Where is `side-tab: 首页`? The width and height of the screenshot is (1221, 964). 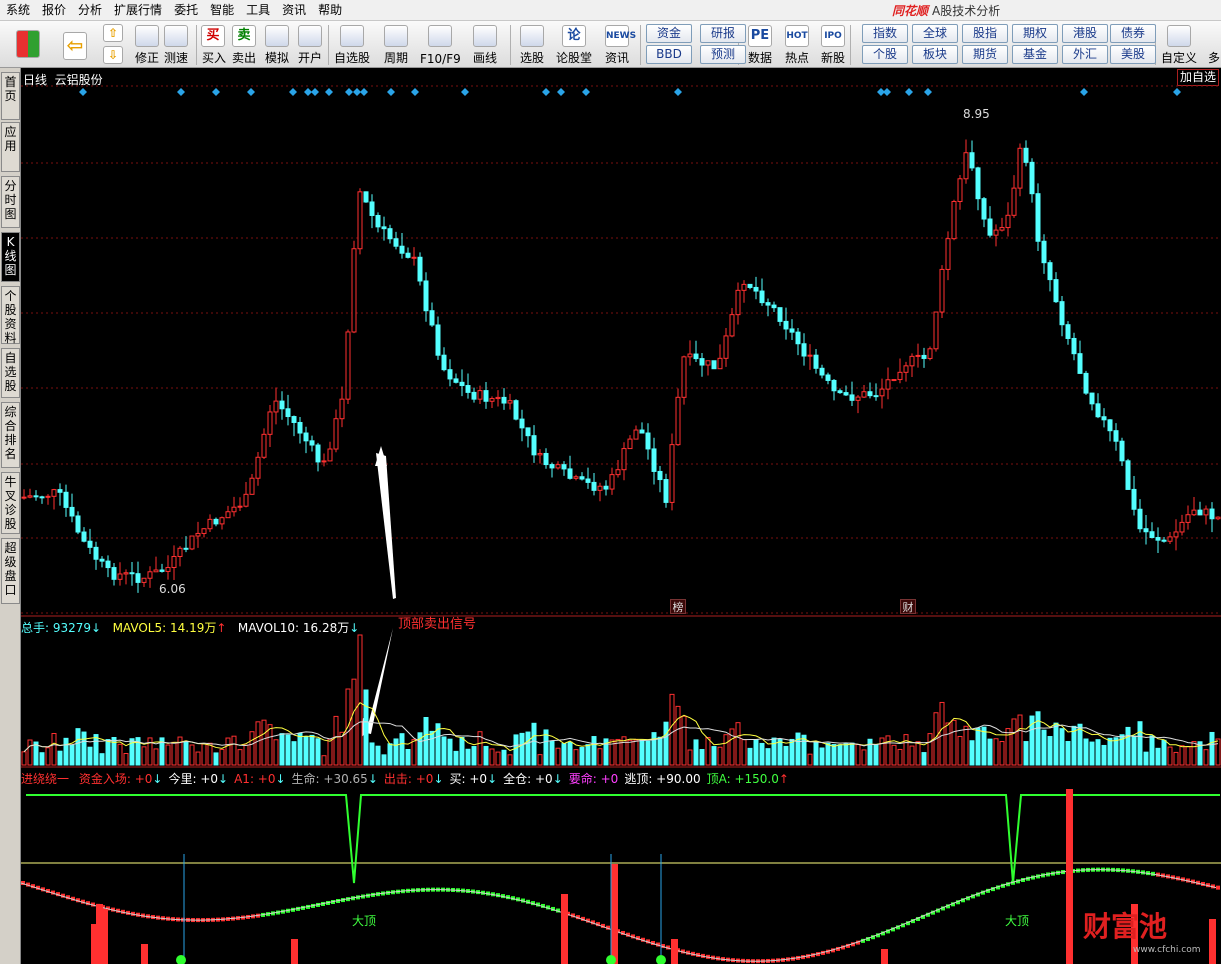 side-tab: 首页 is located at coordinates (10, 96).